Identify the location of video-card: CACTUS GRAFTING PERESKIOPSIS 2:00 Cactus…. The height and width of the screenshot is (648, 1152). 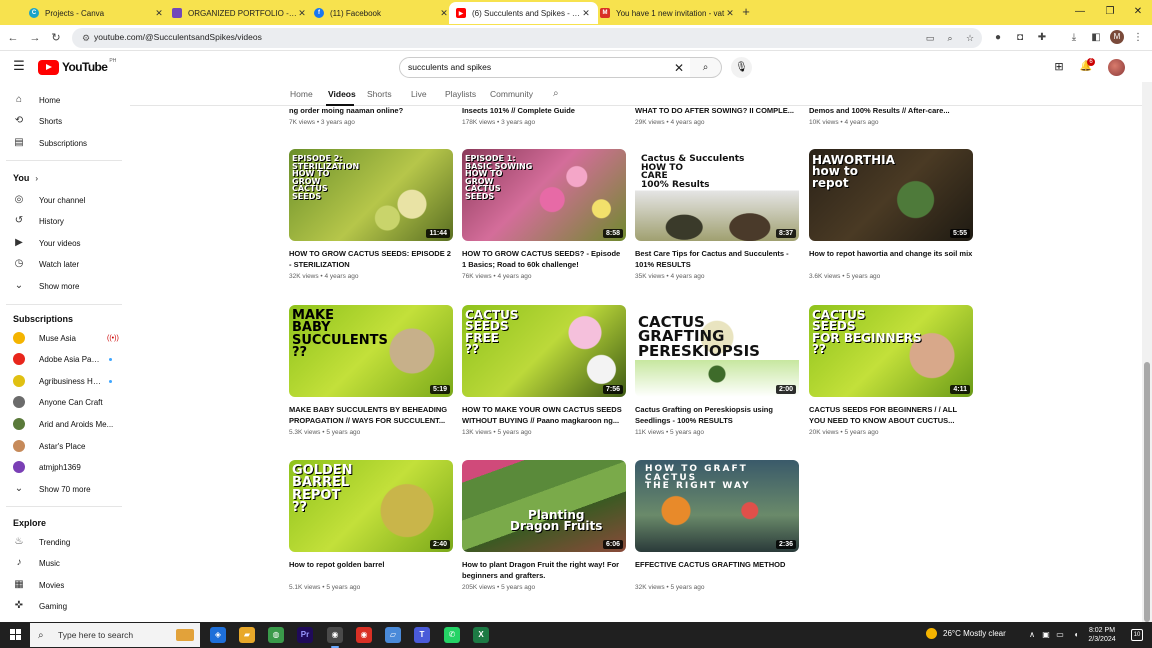
(717, 370).